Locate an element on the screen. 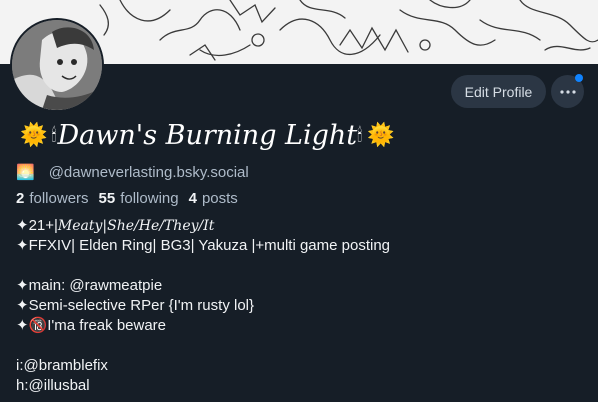 The width and height of the screenshot is (598, 402). edit-profile-label: Edit Profile is located at coordinates (498, 91).